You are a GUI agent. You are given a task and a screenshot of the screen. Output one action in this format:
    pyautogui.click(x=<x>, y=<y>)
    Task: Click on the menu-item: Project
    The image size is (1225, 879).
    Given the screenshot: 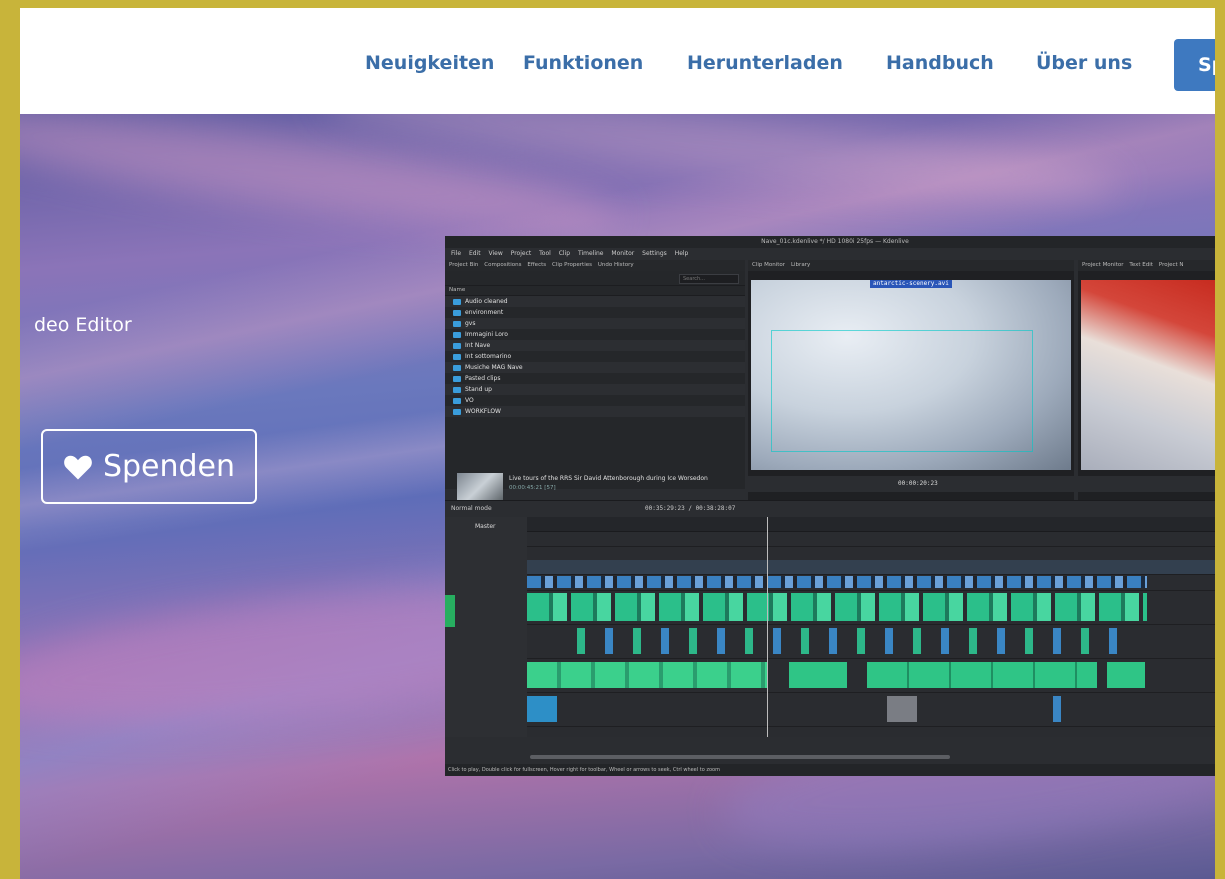 What is the action you would take?
    pyautogui.click(x=521, y=253)
    